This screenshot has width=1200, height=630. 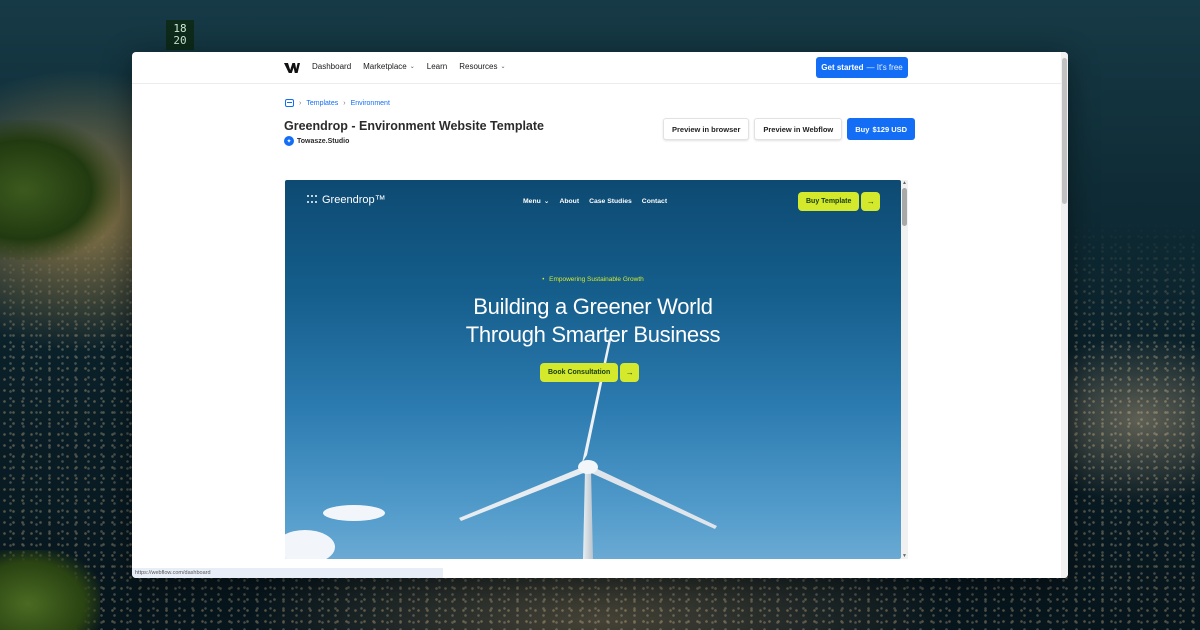 I want to click on greendrop-nav-label: About, so click(x=569, y=201).